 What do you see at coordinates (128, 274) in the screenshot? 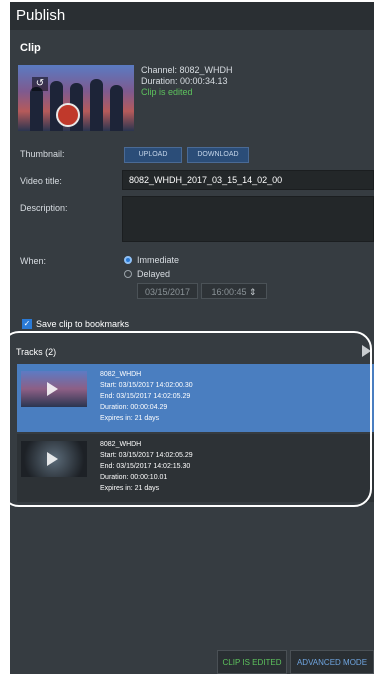
I see `delayed-radio` at bounding box center [128, 274].